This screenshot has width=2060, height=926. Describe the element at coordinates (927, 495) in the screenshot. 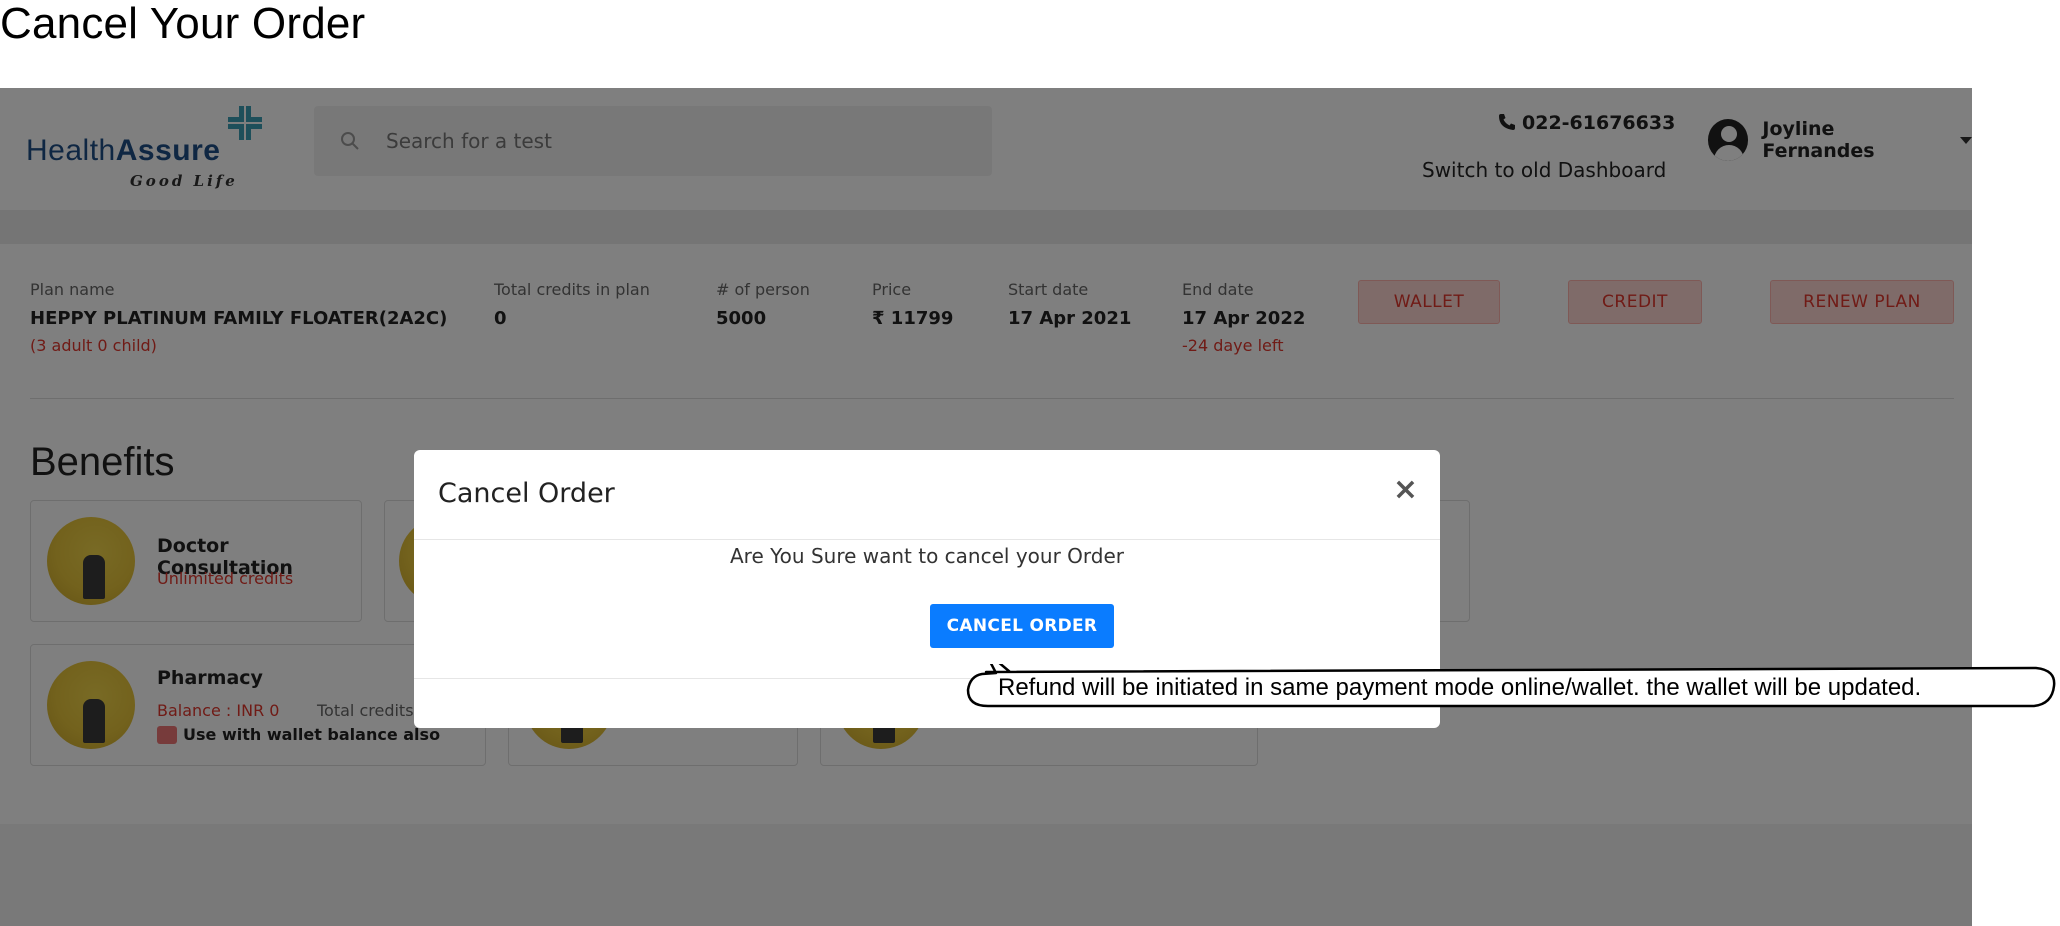

I see `modal-header: Cancel Order ×` at that location.